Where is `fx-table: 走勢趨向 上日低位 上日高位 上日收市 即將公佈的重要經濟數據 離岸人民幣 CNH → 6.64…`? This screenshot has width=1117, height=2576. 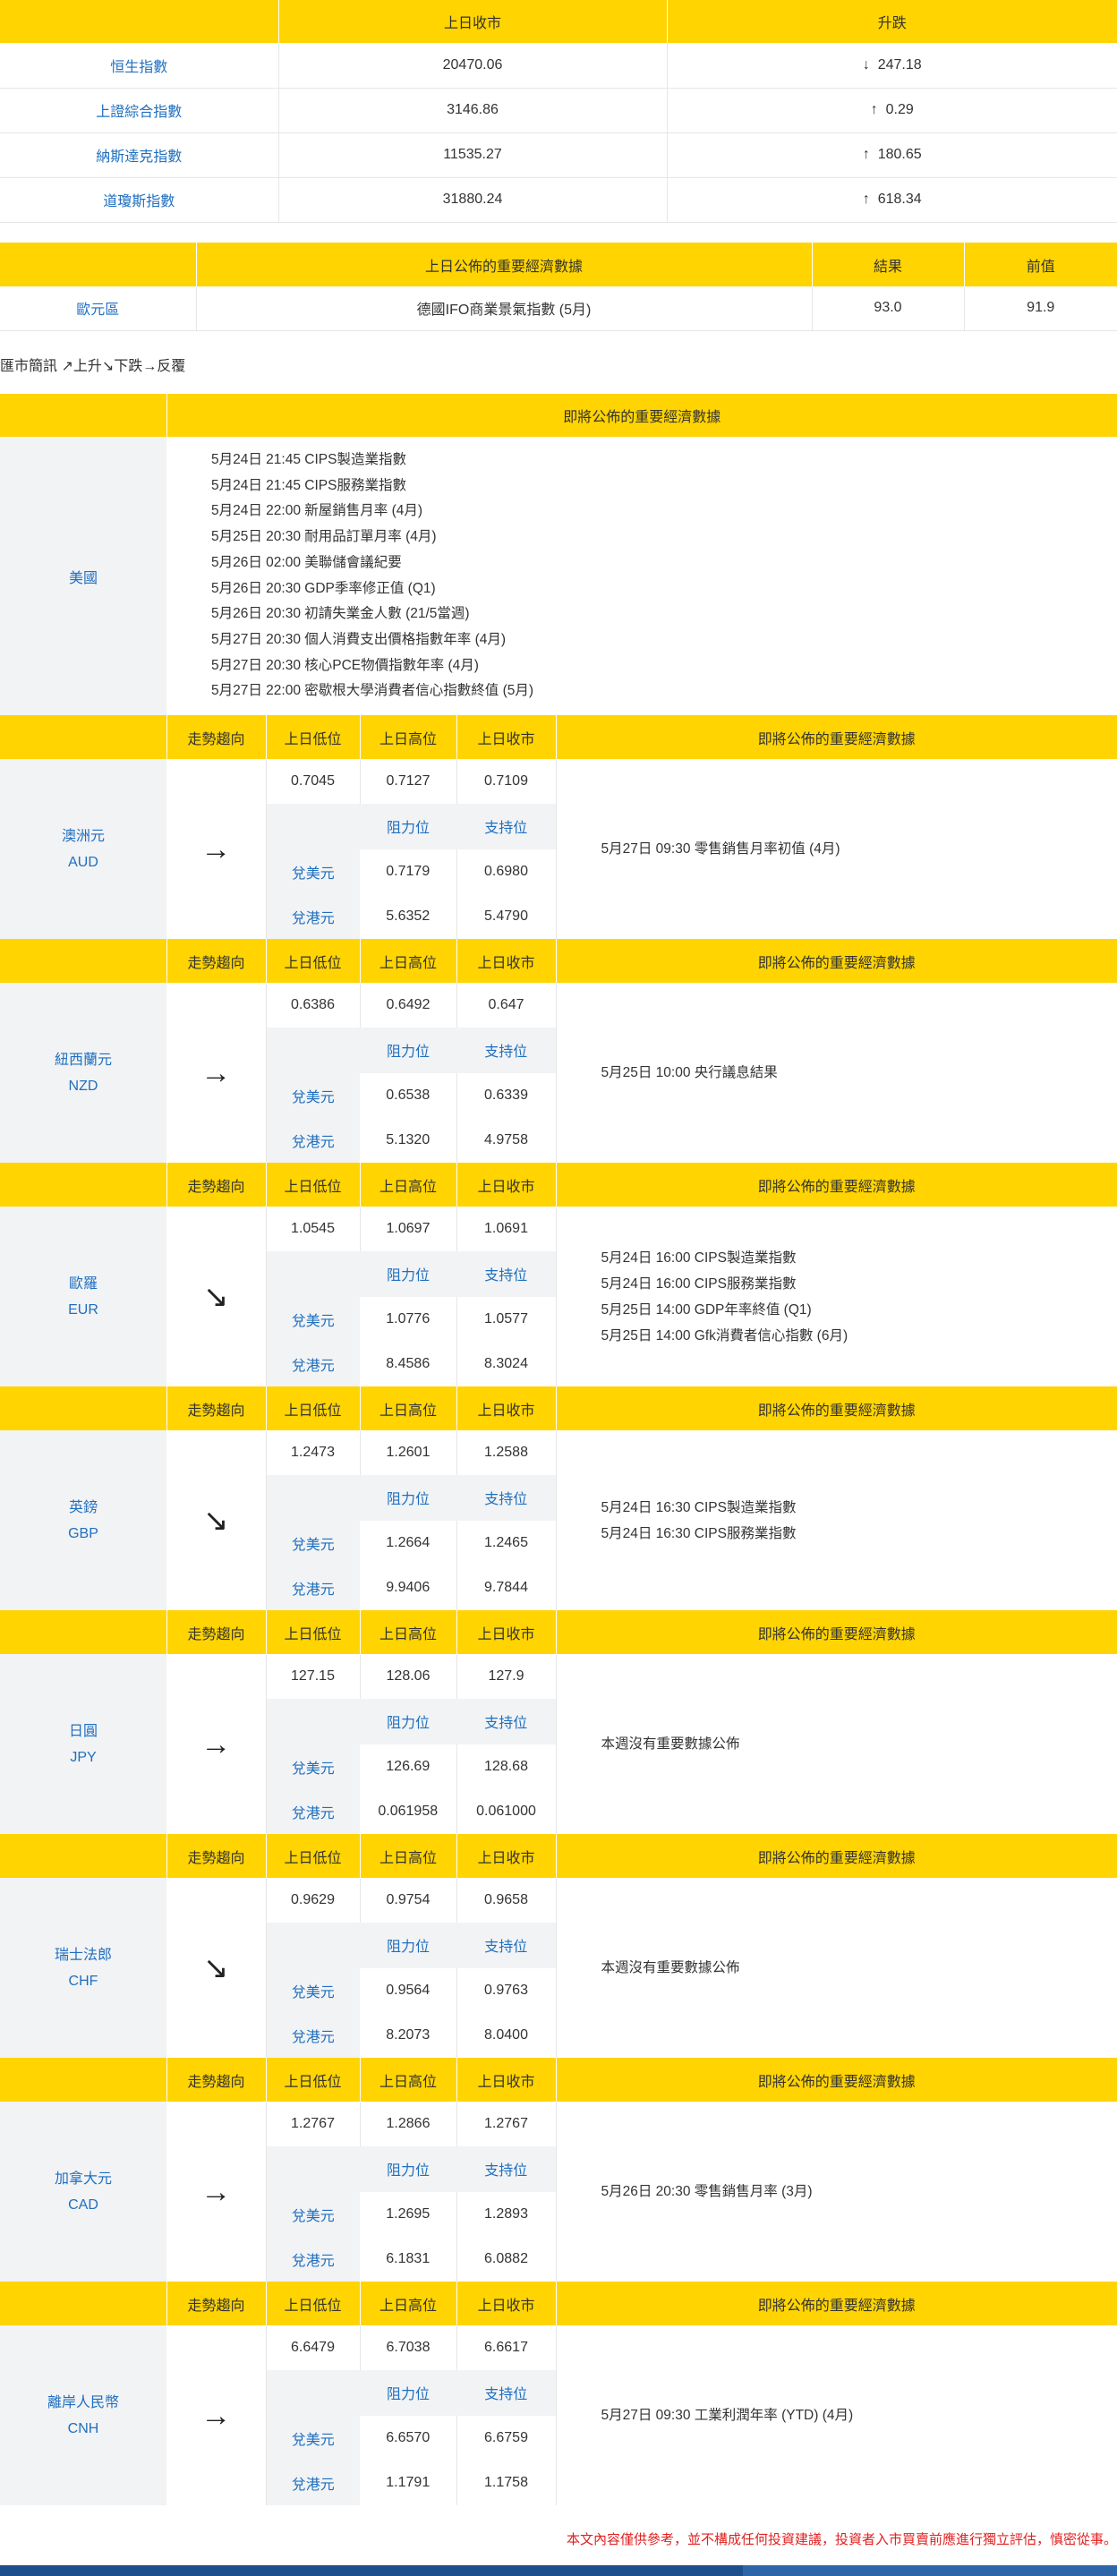
fx-table: 走勢趨向 上日低位 上日高位 上日收市 即將公佈的重要經濟數據 離岸人民幣 CNH → 6.64… is located at coordinates (558, 2393).